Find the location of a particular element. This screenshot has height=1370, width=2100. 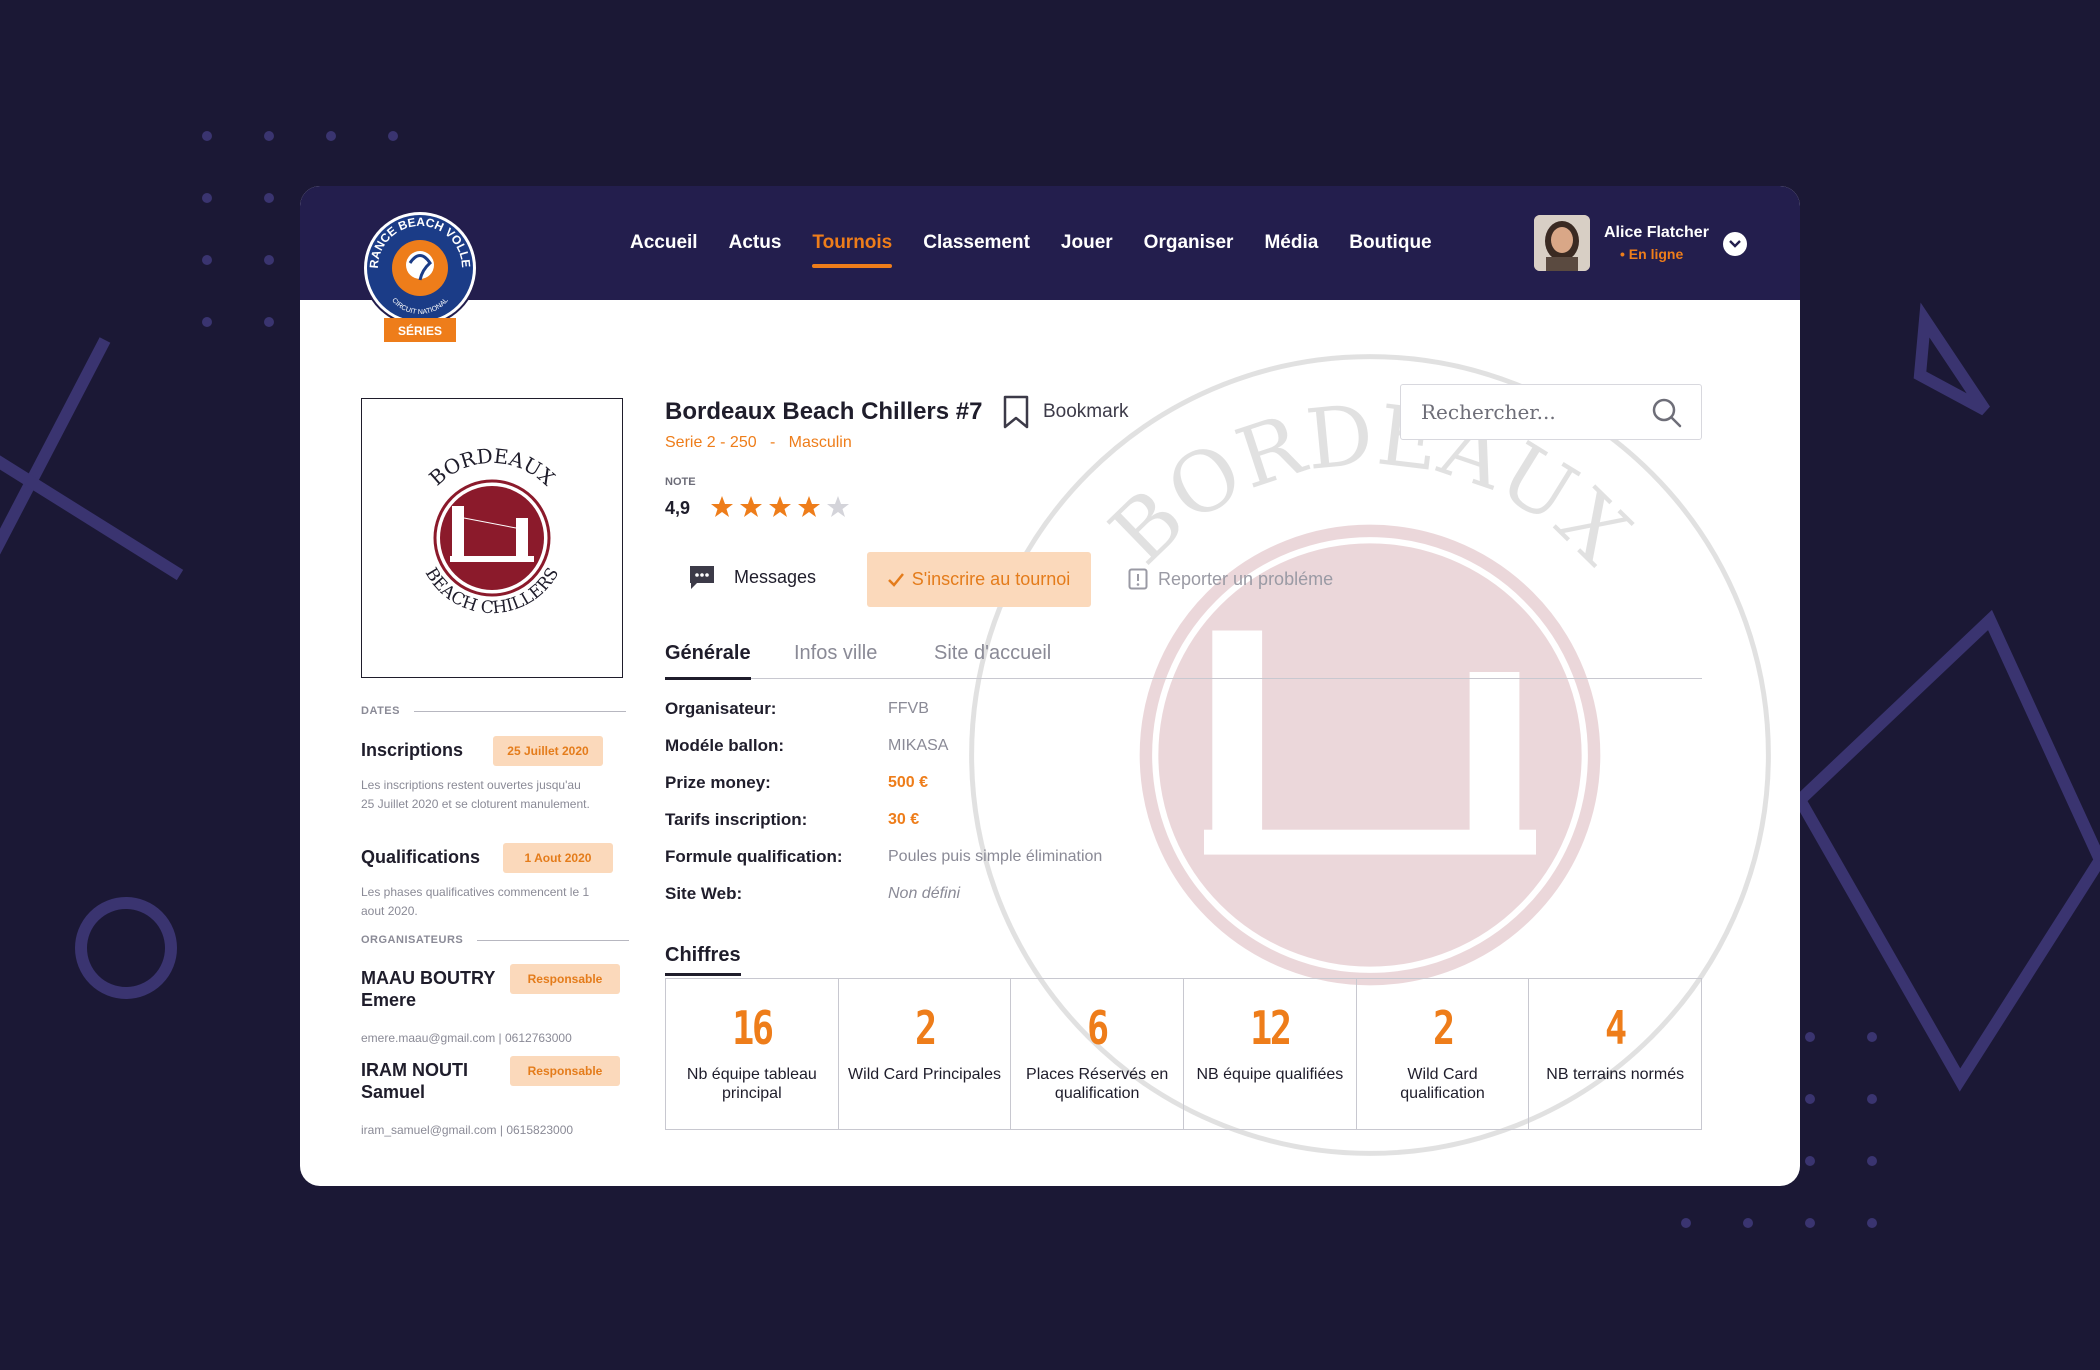

messages-button: Messages is located at coordinates (752, 577).